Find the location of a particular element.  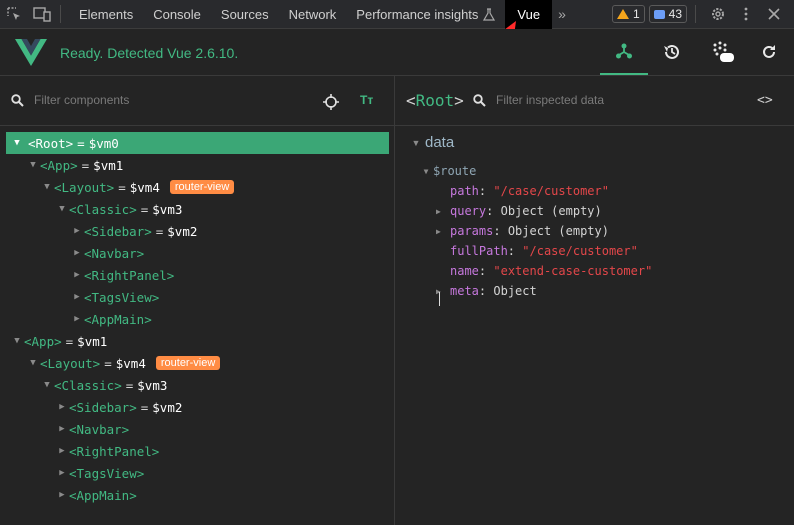

close-devtools-icon is located at coordinates (774, 14).